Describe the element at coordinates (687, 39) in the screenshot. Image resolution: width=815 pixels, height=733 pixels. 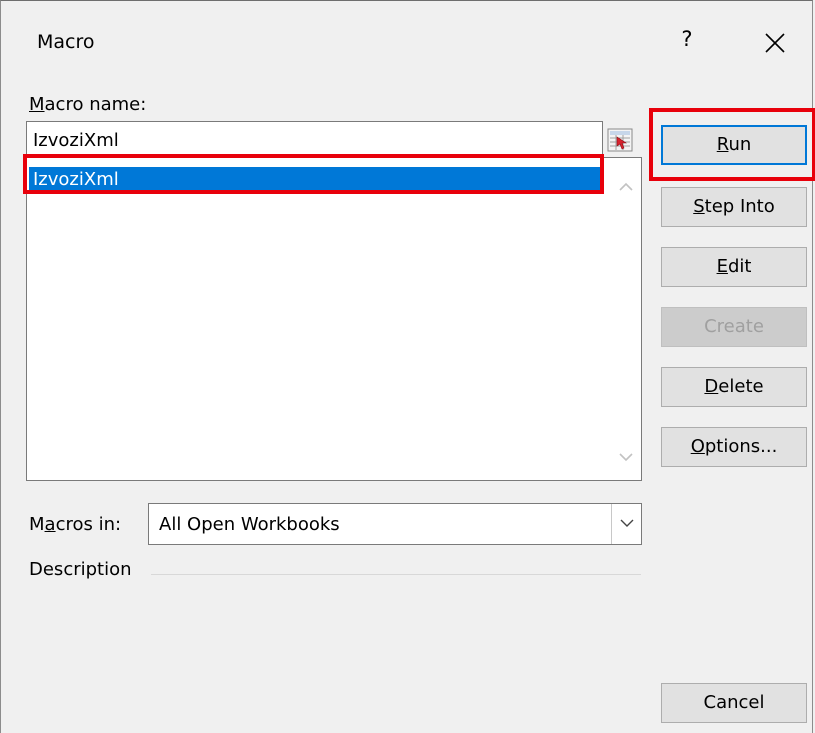
I see `help-button: ?` at that location.